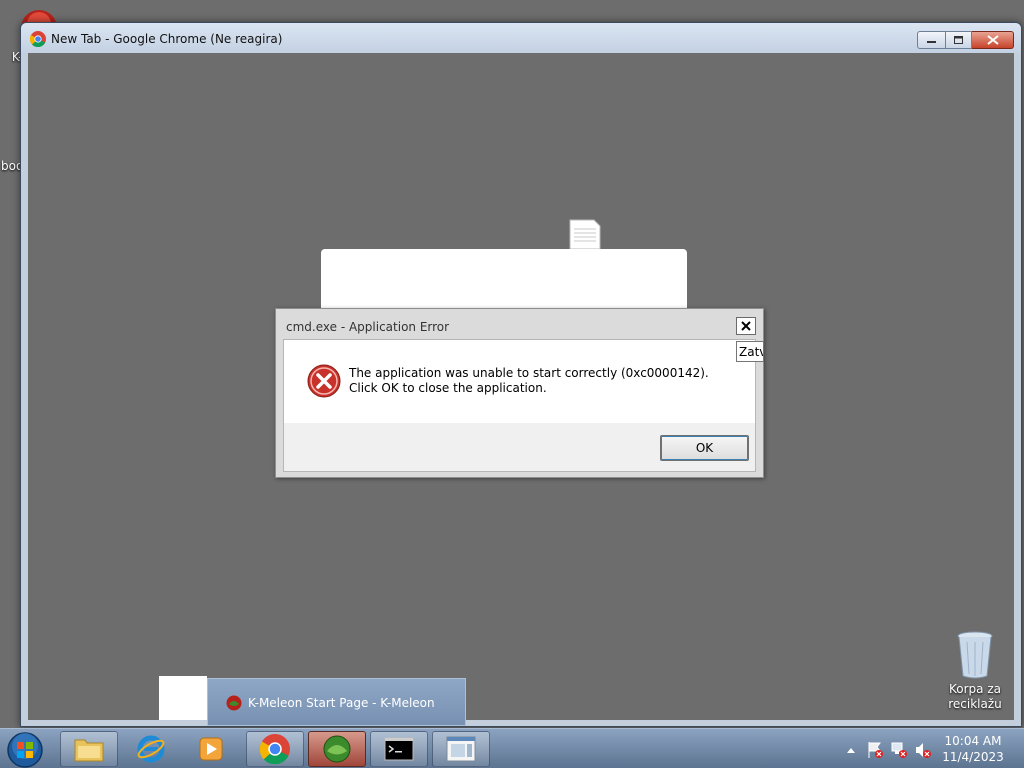  Describe the element at coordinates (504, 279) in the screenshot. I see `unresponsive-window-remnant` at that location.